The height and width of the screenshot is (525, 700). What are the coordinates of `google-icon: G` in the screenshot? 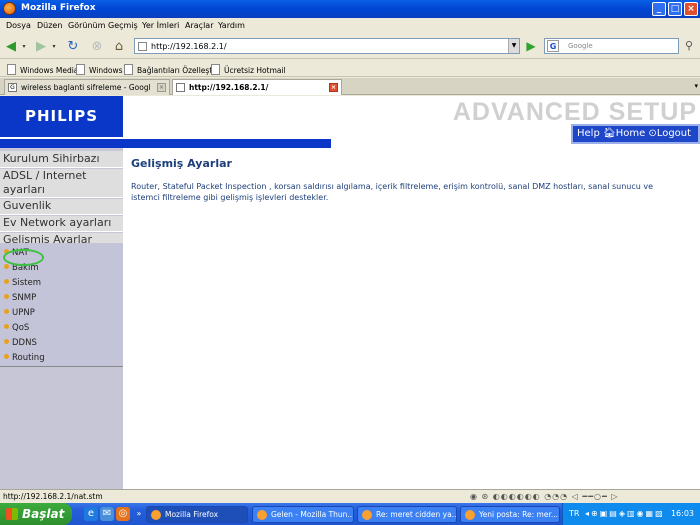 It's located at (553, 46).